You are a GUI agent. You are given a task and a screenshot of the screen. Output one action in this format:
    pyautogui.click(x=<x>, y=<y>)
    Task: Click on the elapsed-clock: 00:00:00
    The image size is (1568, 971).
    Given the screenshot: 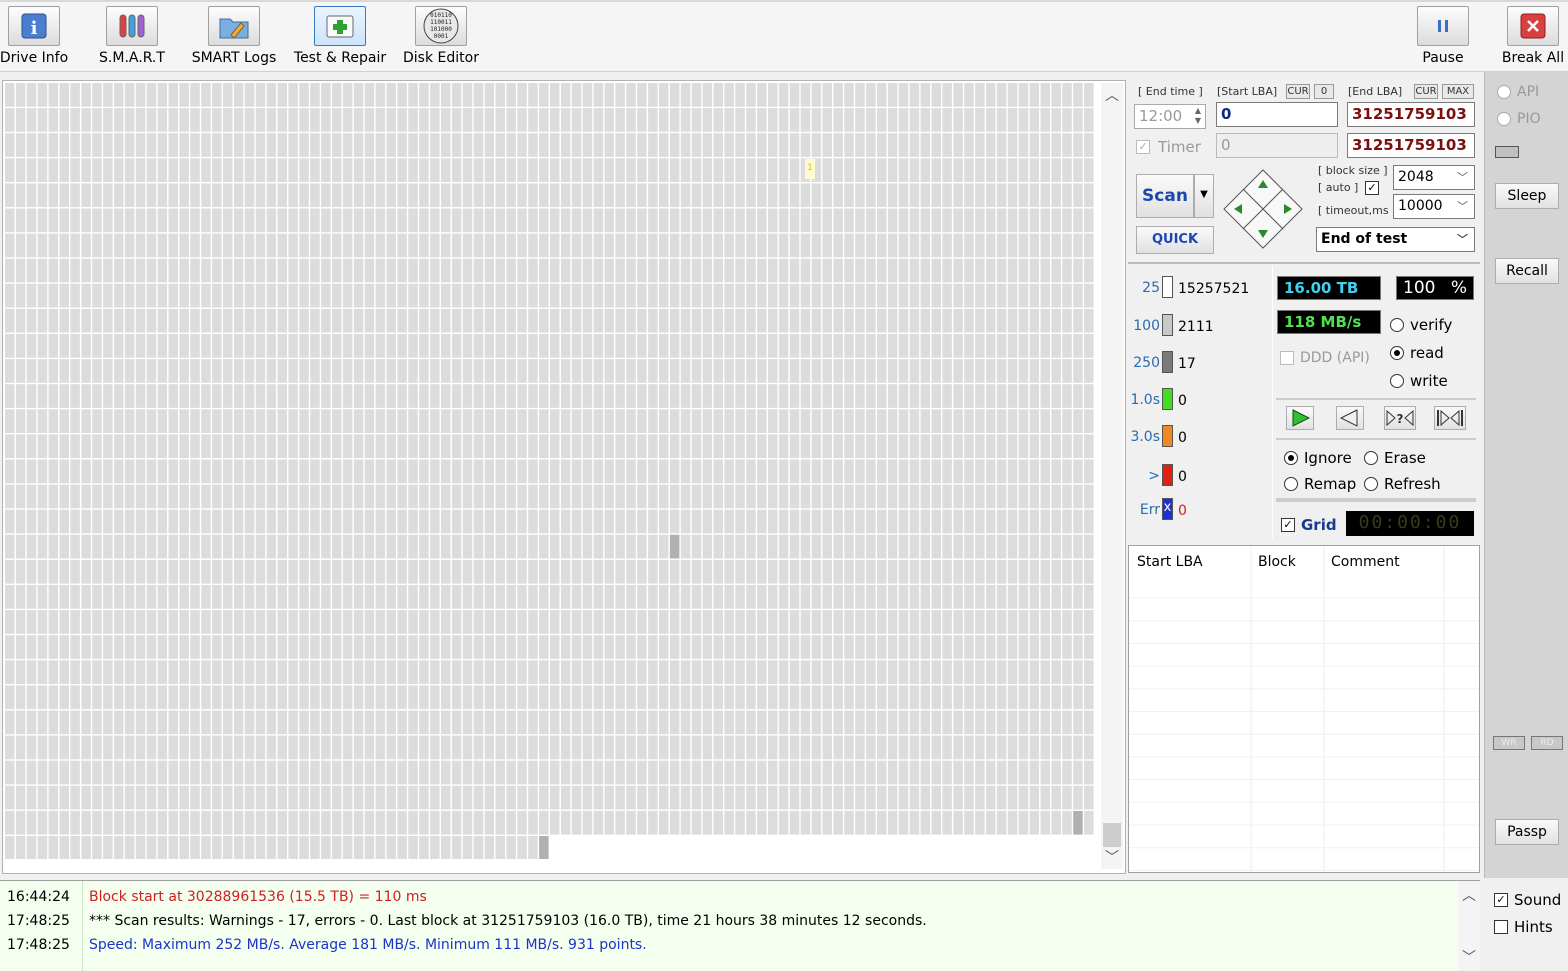 What is the action you would take?
    pyautogui.click(x=1410, y=523)
    